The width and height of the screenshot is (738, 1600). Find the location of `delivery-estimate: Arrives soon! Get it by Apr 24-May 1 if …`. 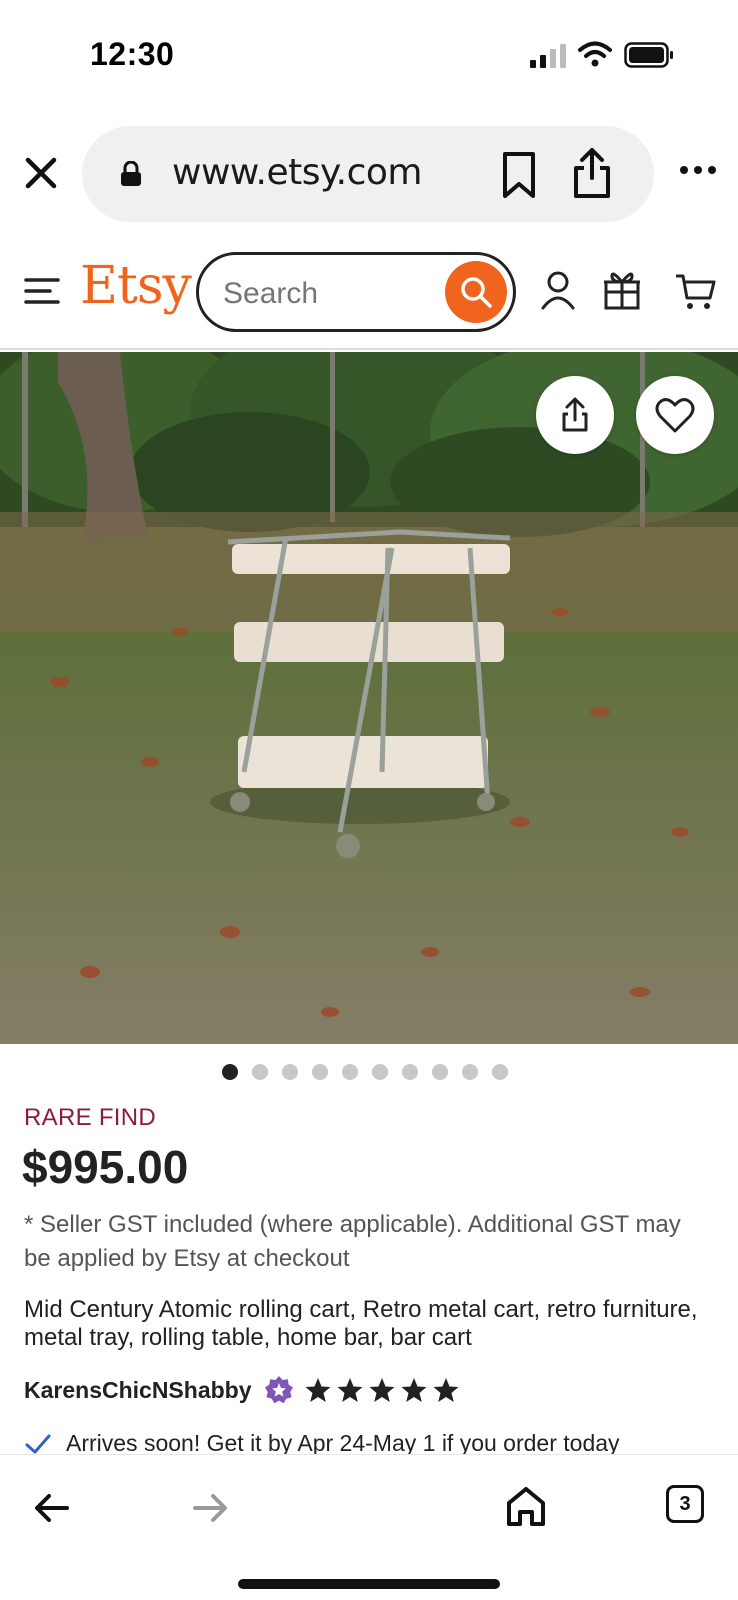

delivery-estimate: Arrives soon! Get it by Apr 24-May 1 if … is located at coordinates (381, 1442).